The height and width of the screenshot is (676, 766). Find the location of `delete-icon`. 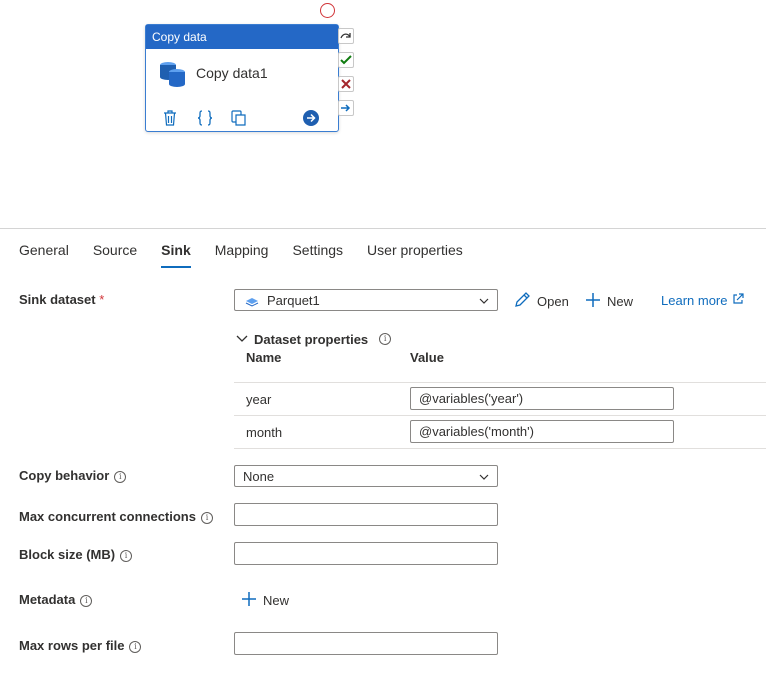

delete-icon is located at coordinates (171, 118).